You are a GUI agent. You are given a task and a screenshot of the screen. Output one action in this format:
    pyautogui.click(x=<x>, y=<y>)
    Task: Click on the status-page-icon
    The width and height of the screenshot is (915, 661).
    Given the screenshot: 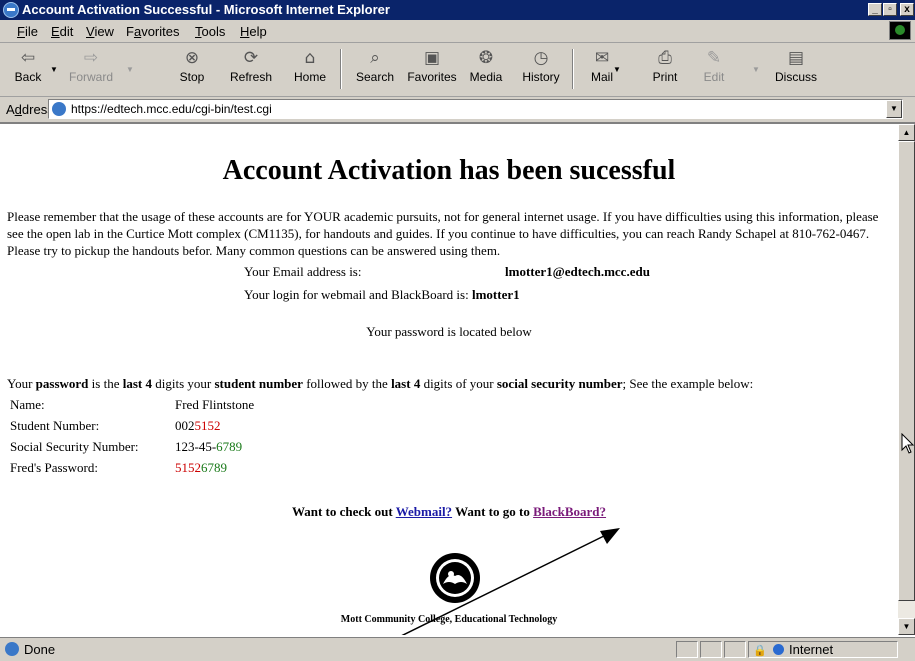 What is the action you would take?
    pyautogui.click(x=12, y=649)
    